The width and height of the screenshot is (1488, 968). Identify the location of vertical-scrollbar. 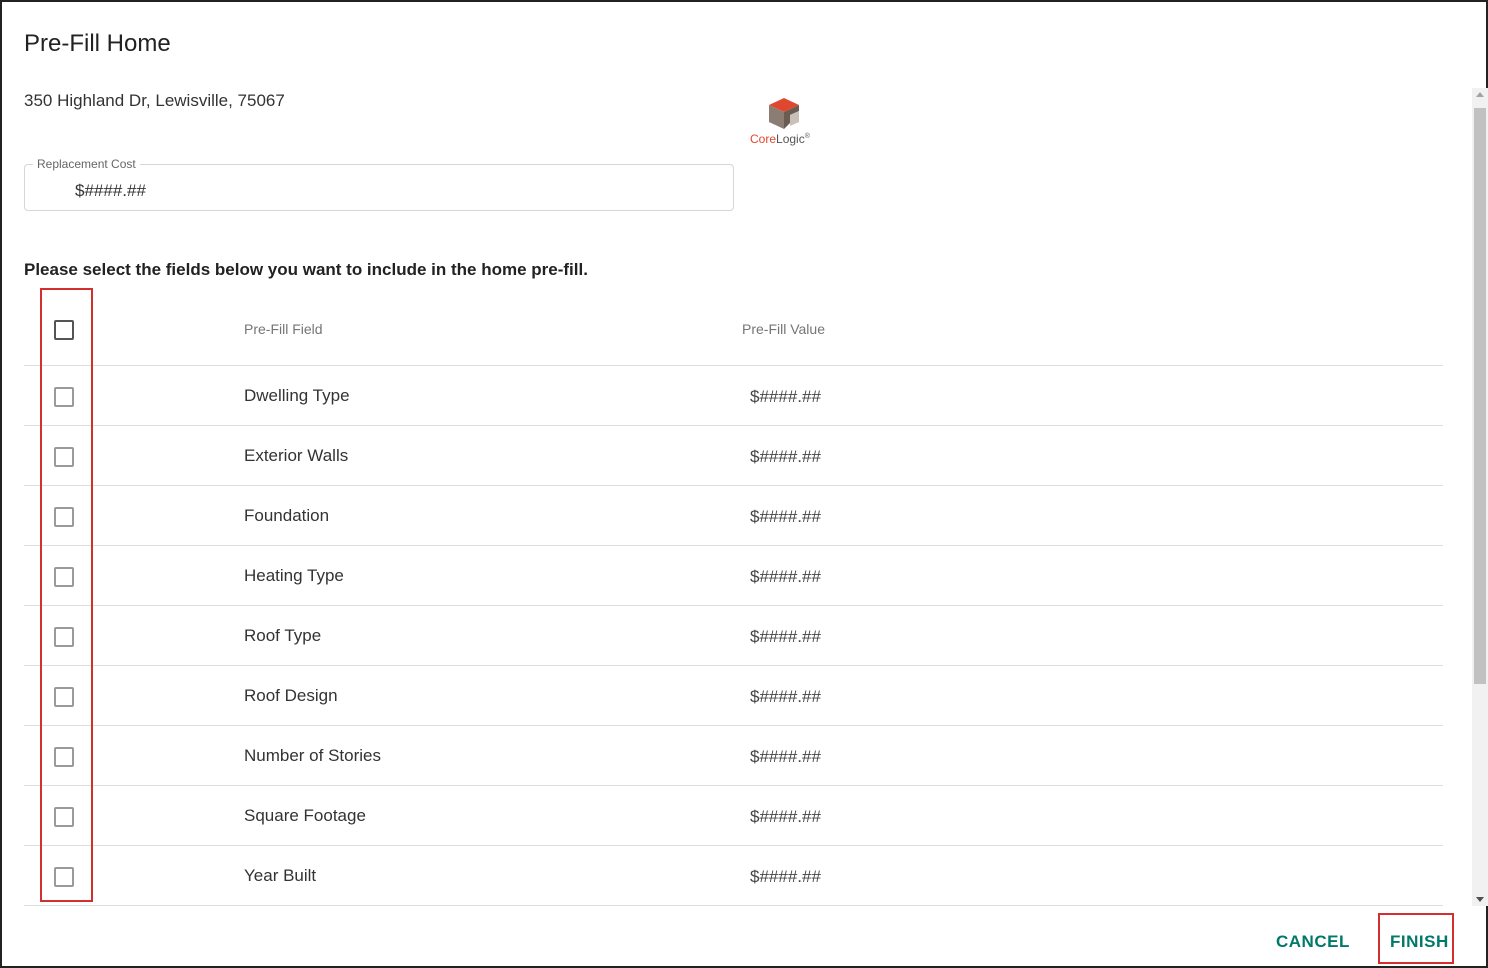
(1480, 497).